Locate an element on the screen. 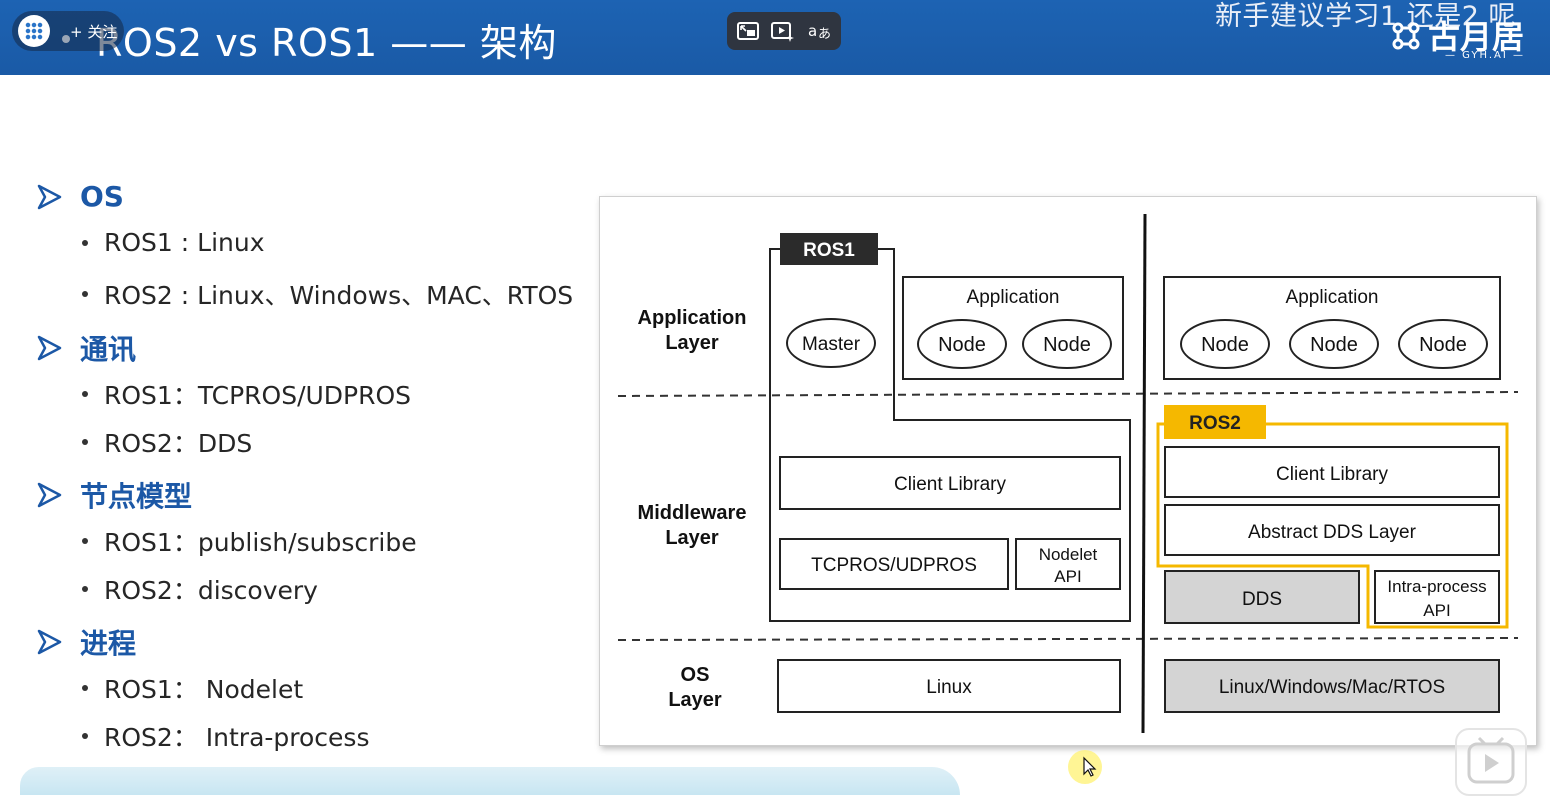 Image resolution: width=1550 pixels, height=798 pixels. label-middleware-layer: Middleware Layer is located at coordinates (692, 525).